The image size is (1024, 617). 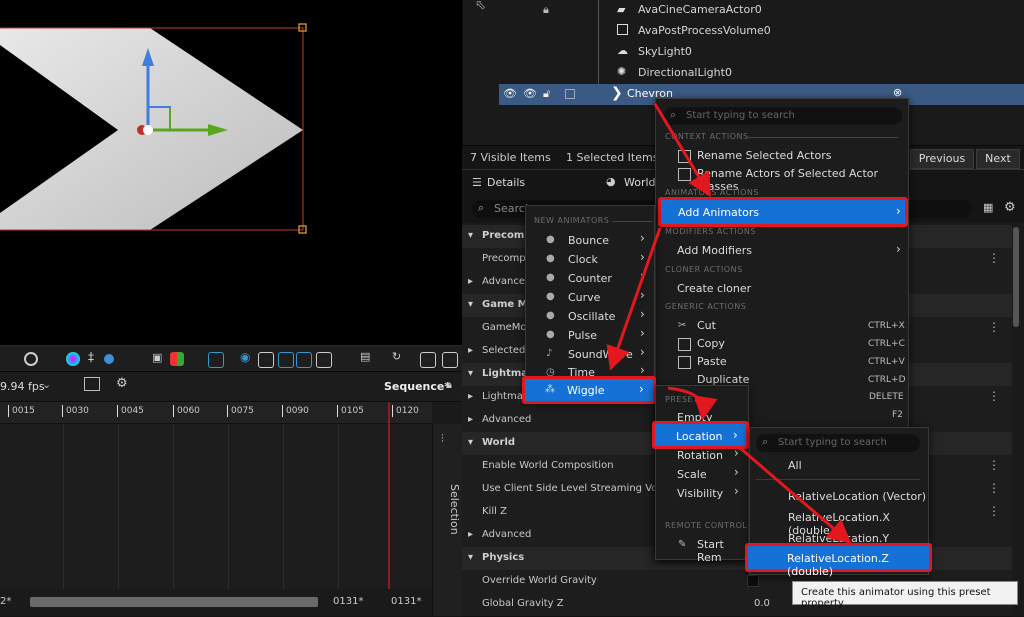 I want to click on menu-item-counter: Counter, so click(x=590, y=278).